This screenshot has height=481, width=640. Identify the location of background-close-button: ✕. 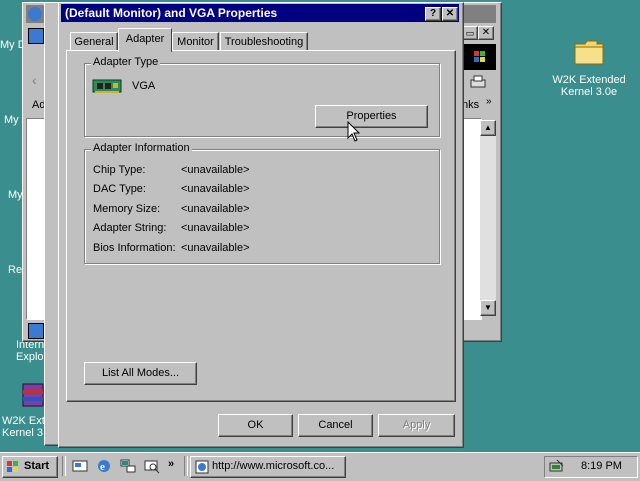
(486, 33).